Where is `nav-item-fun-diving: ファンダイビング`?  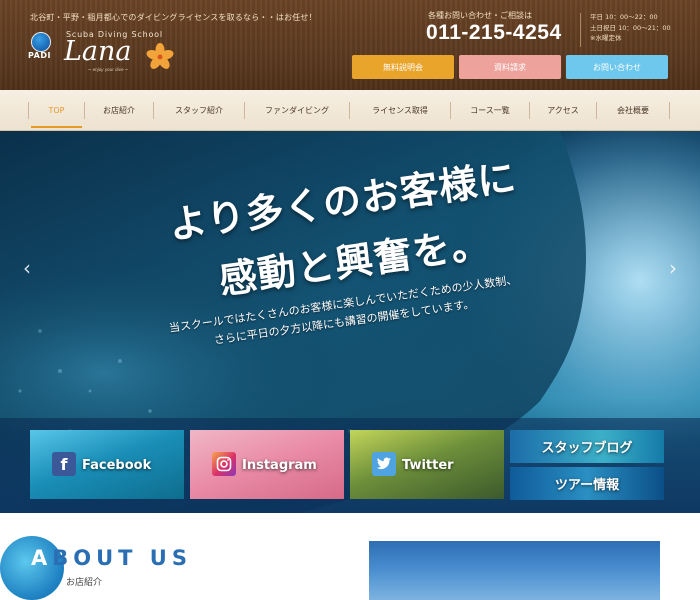 nav-item-fun-diving: ファンダイビング is located at coordinates (297, 110).